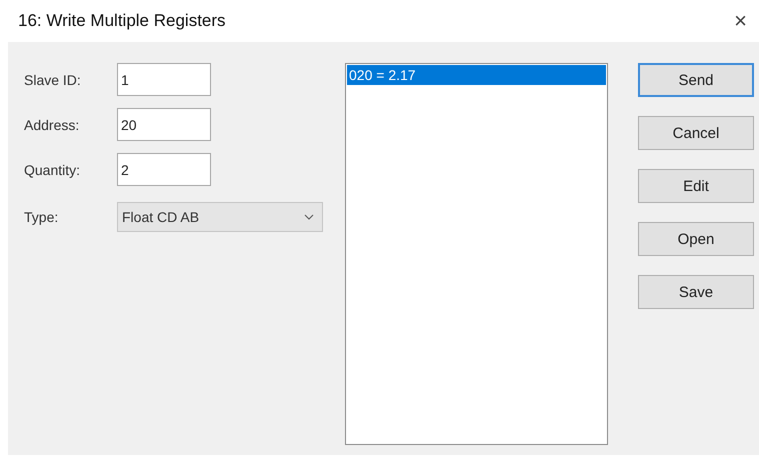 This screenshot has width=759, height=467. What do you see at coordinates (740, 21) in the screenshot?
I see `close-button: ×` at bounding box center [740, 21].